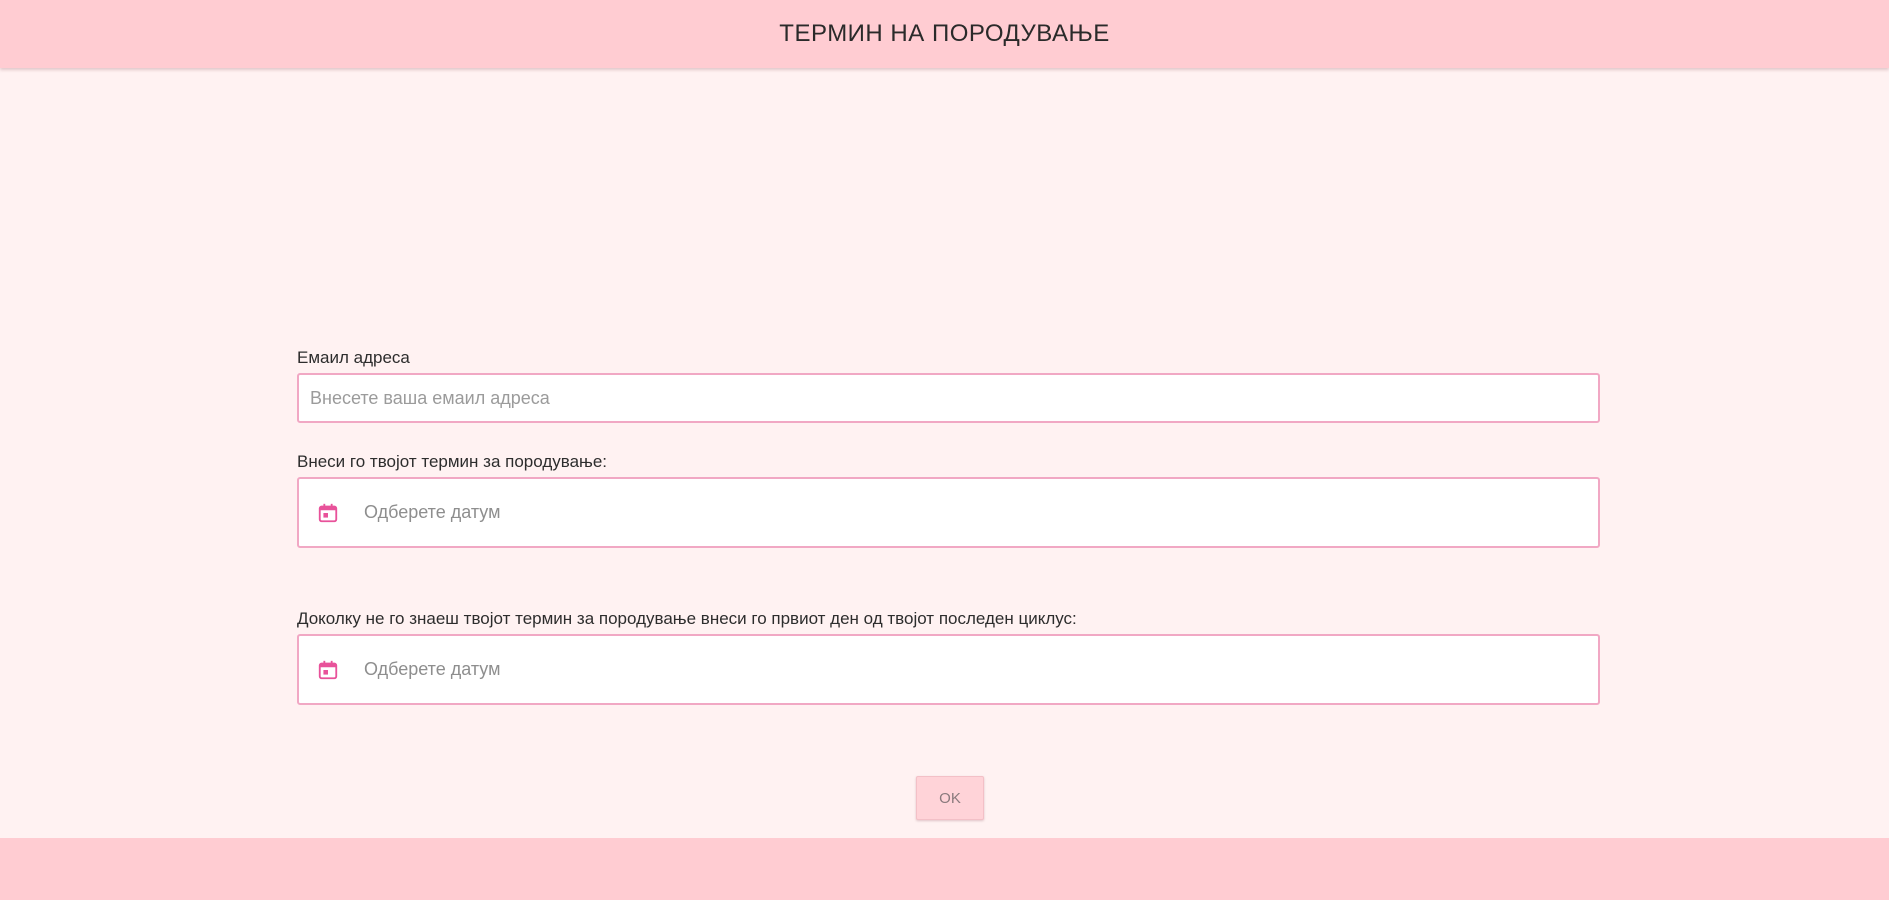  I want to click on email-input, so click(948, 398).